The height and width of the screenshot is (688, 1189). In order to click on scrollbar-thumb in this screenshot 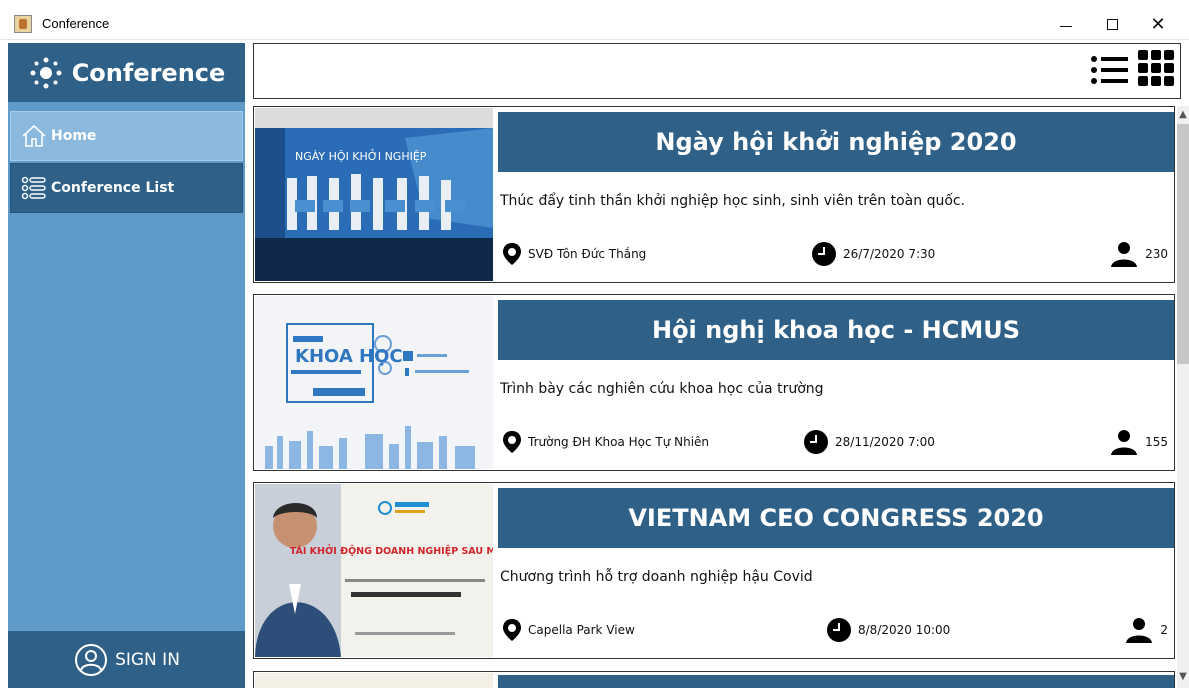, I will do `click(1183, 244)`.